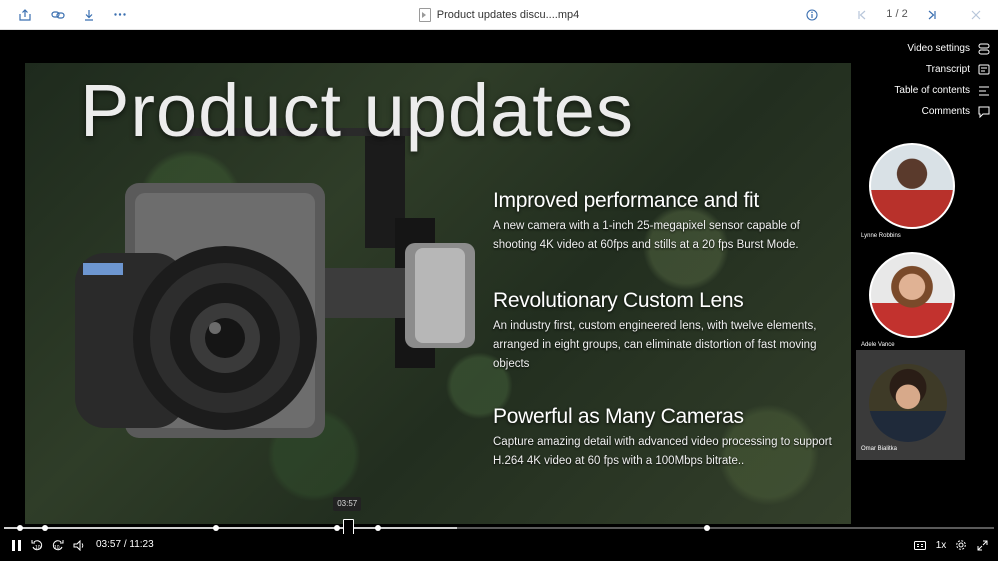 The image size is (998, 561). What do you see at coordinates (626, 200) in the screenshot?
I see `bullet-heading: Improved performance and fit` at bounding box center [626, 200].